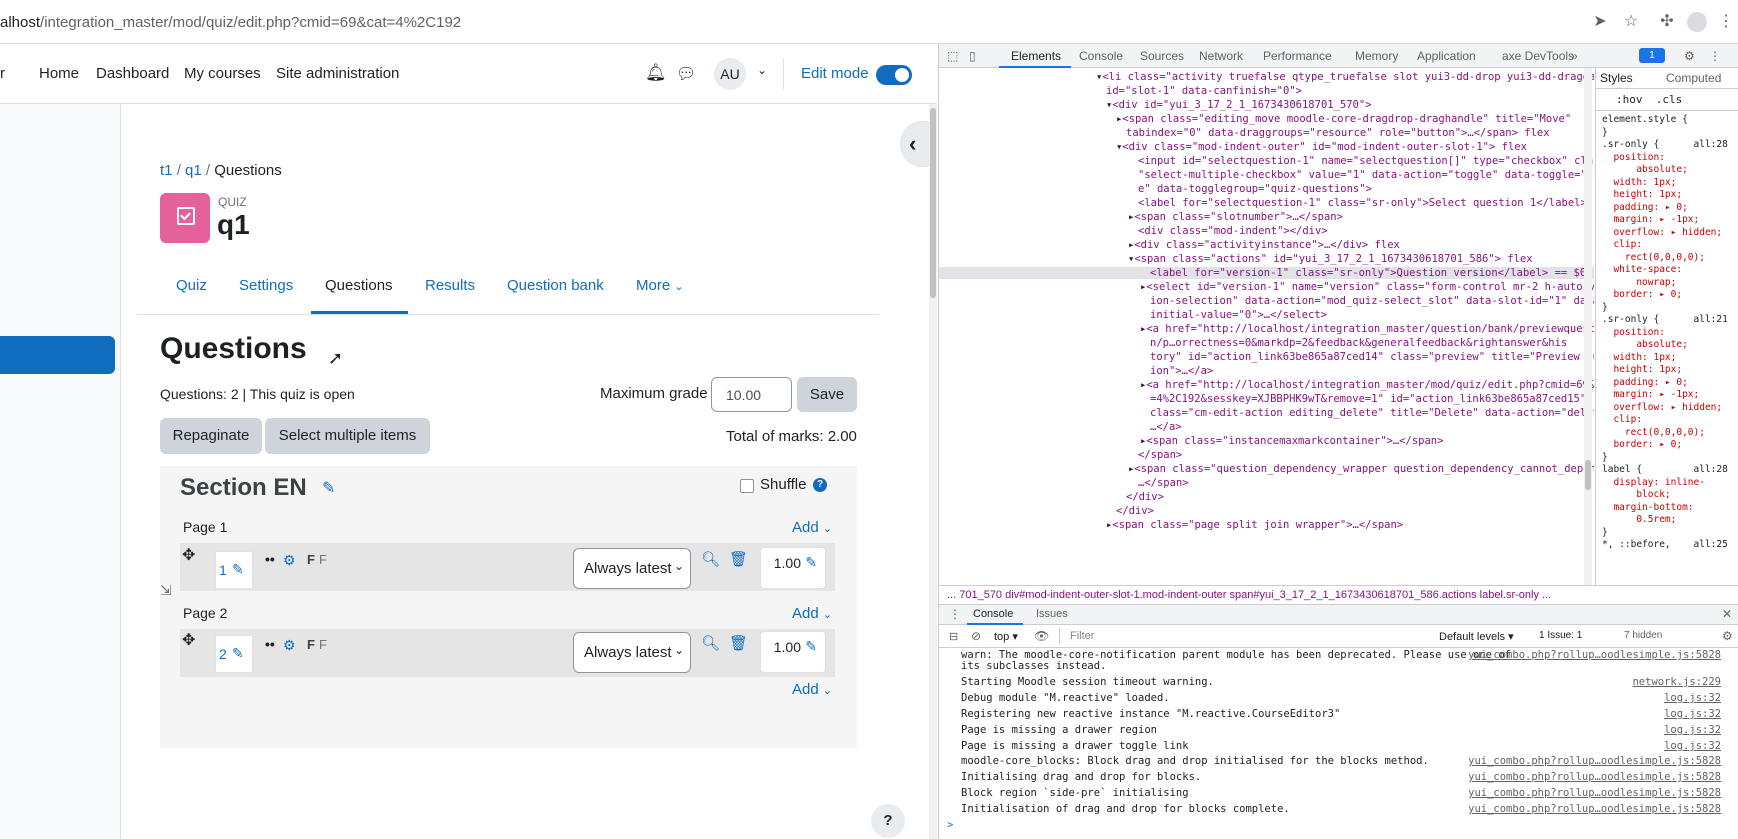 This screenshot has width=1738, height=839. I want to click on extensions-icon: ✣, so click(1667, 22).